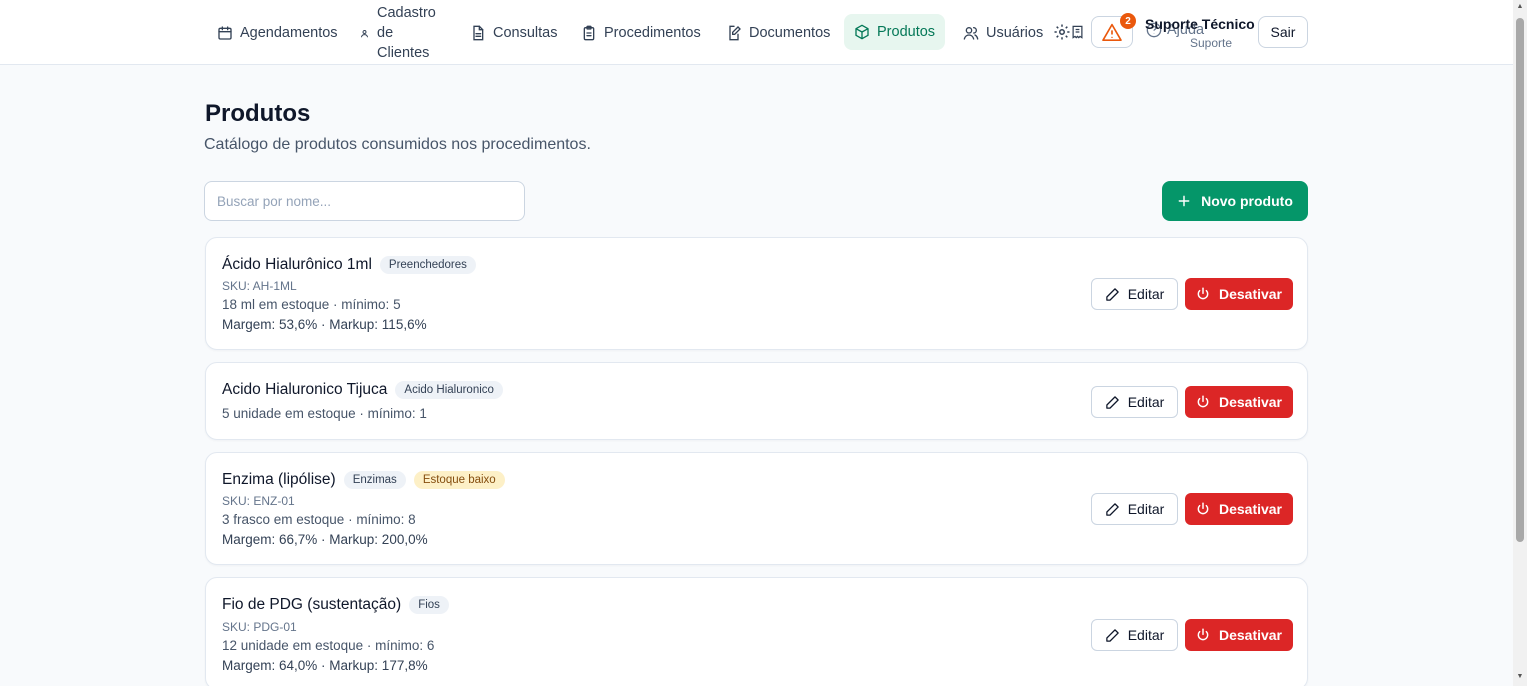 This screenshot has width=1527, height=686. I want to click on new-product-label: Novo produto, so click(1247, 201).